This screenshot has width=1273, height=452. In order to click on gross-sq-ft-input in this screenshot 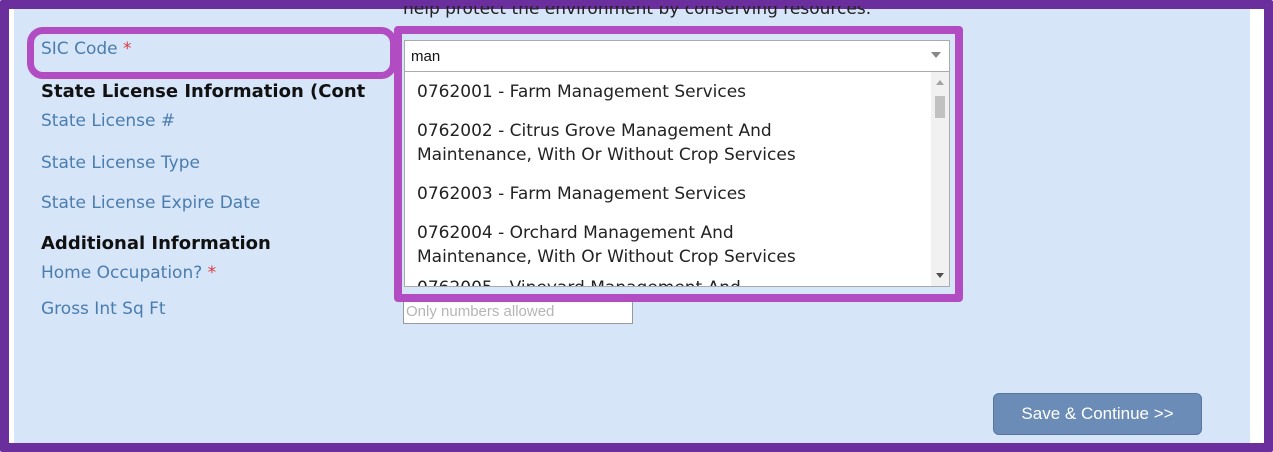, I will do `click(518, 311)`.